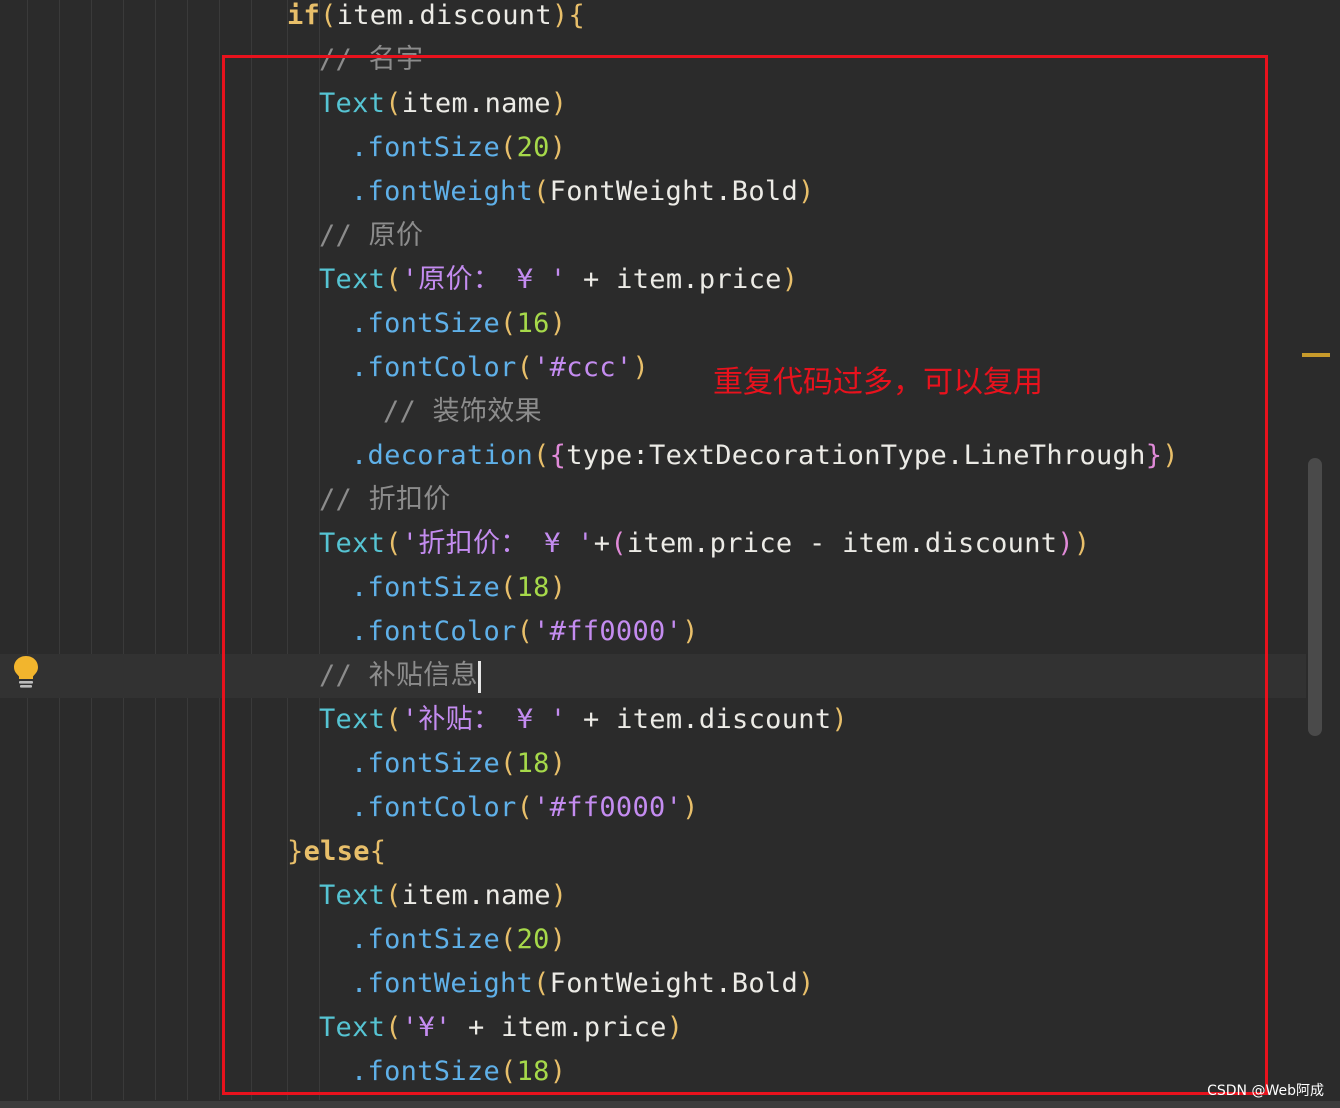 The image size is (1340, 1108). I want to click on identifier: item.discount, so click(444, 15).